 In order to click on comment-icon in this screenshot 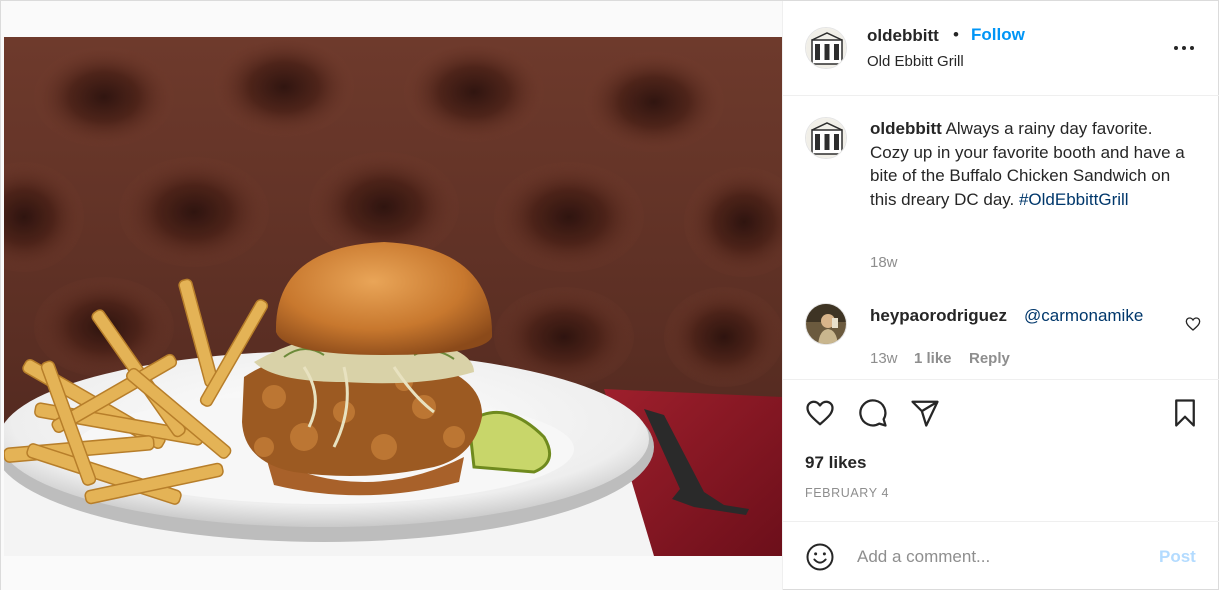, I will do `click(873, 413)`.